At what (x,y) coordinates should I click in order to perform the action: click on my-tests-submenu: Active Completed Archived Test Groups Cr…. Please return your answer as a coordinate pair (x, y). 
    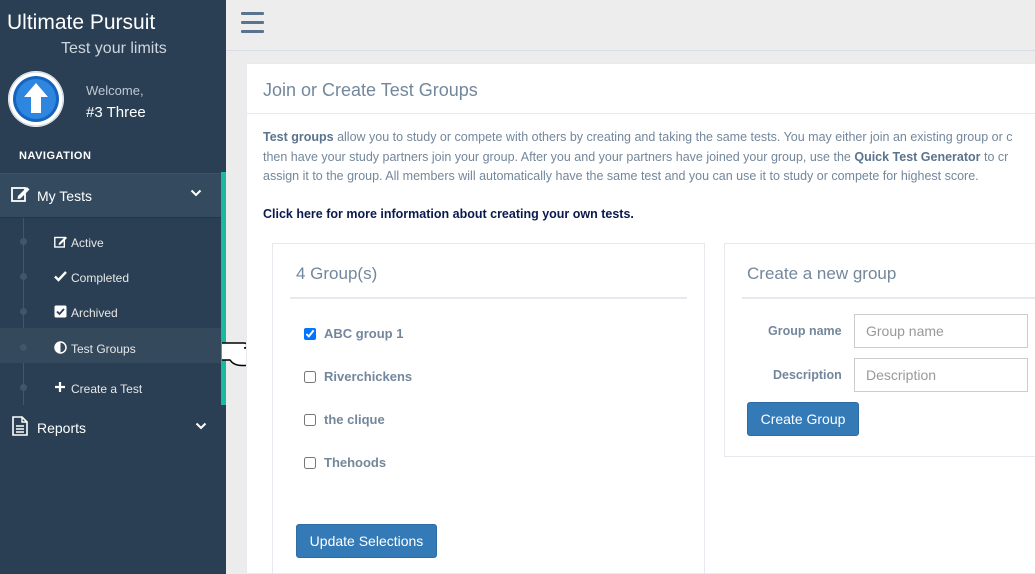
    Looking at the image, I should click on (110, 311).